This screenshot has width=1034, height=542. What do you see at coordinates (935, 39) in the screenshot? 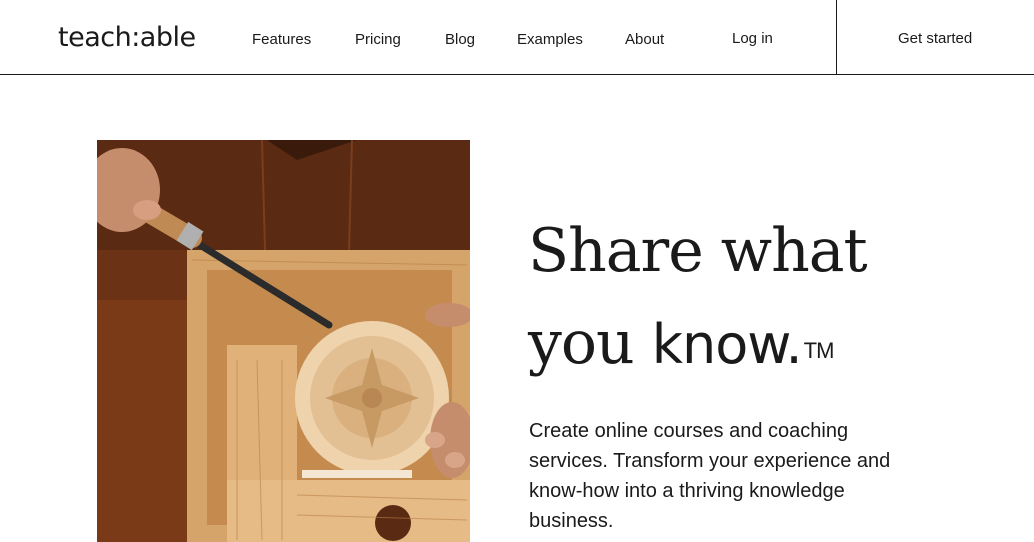
I see `get-started-button: Get started` at bounding box center [935, 39].